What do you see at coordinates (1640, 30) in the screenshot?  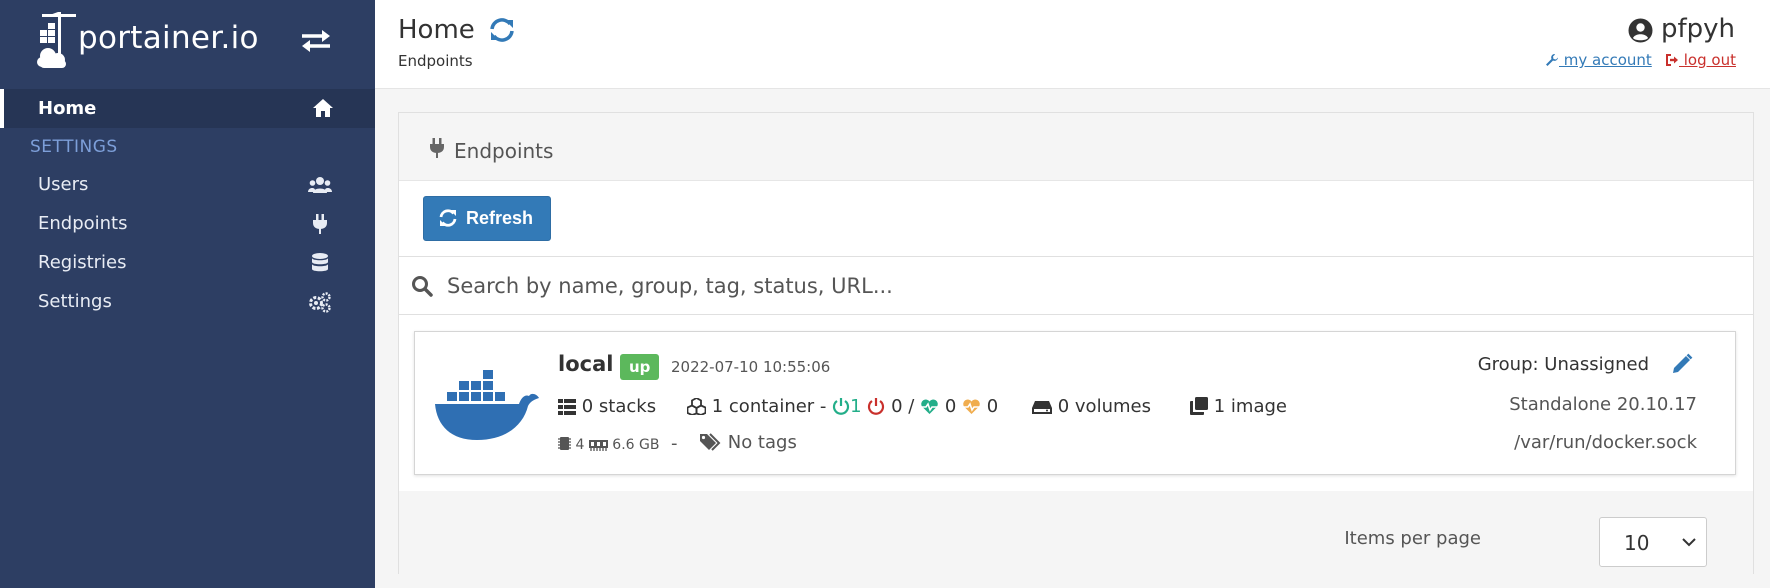 I see `user-circle-icon` at bounding box center [1640, 30].